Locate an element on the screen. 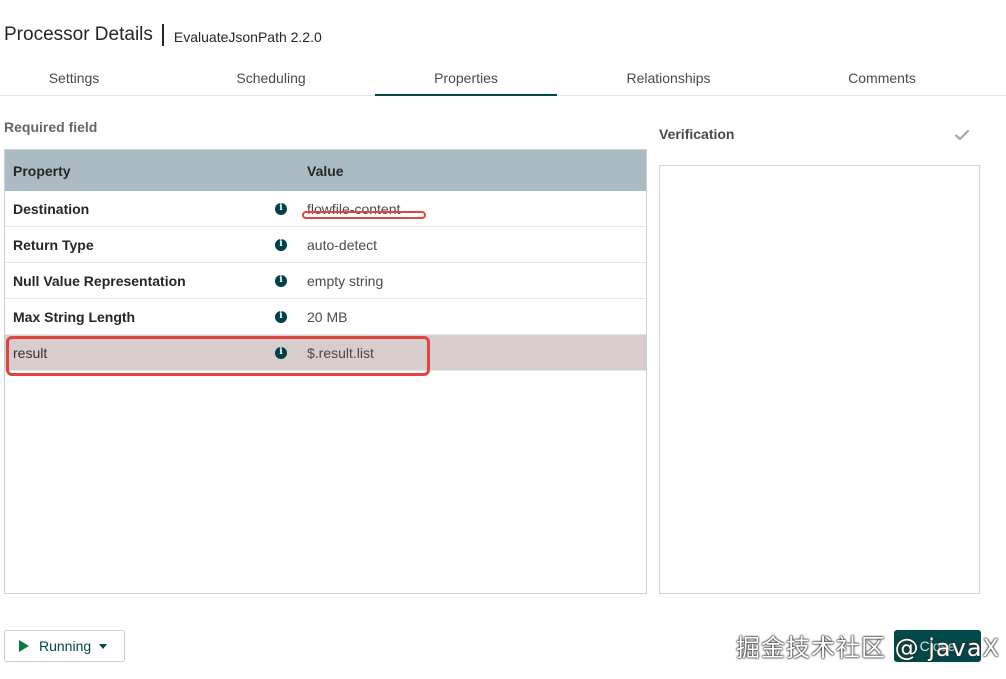 The image size is (1006, 679). tab-scheduling: Scheduling is located at coordinates (271, 77).